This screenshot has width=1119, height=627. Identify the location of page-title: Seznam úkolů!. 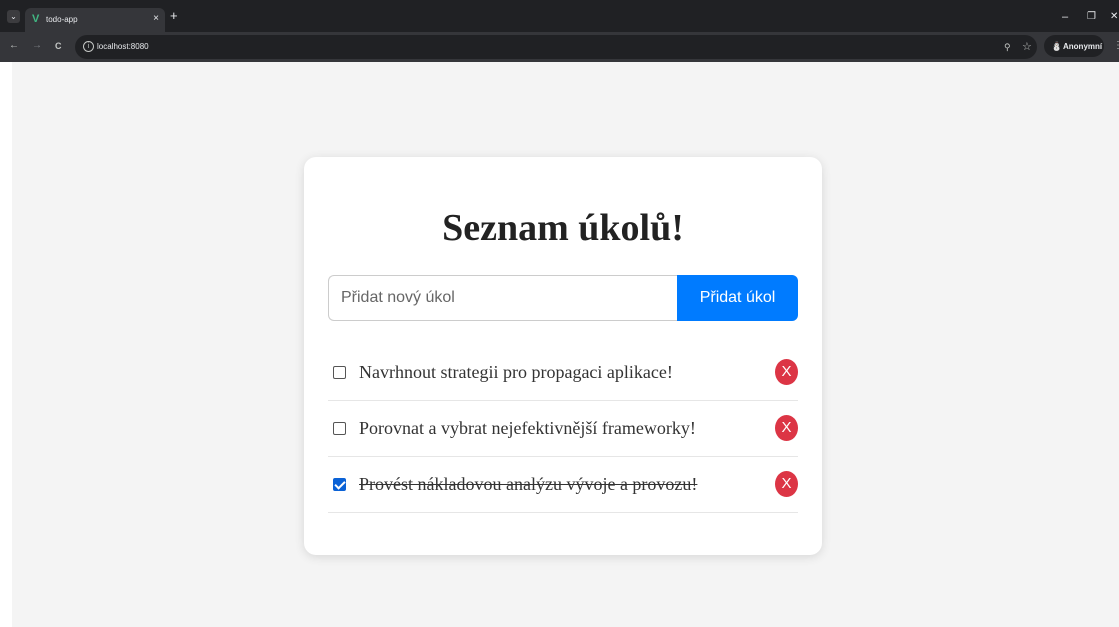
(563, 228).